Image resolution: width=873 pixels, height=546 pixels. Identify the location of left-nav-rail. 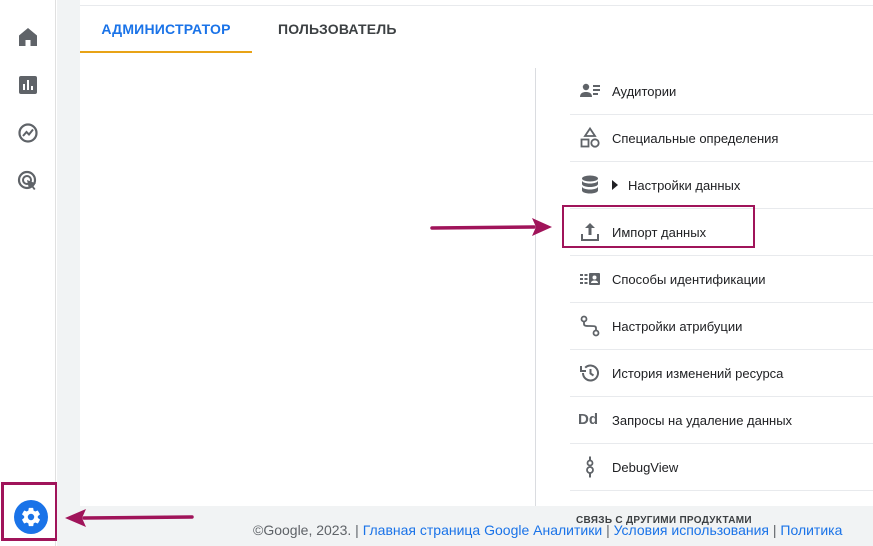
(28, 273).